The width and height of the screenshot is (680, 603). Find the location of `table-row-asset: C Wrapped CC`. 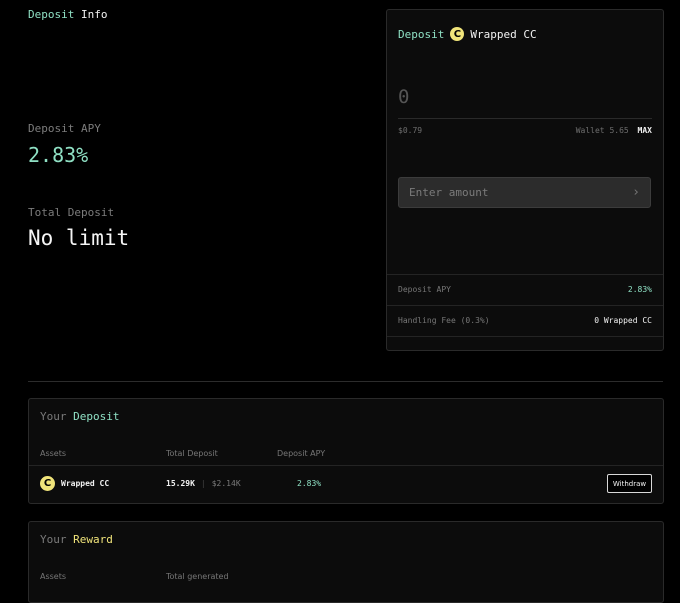

table-row-asset: C Wrapped CC is located at coordinates (74, 483).